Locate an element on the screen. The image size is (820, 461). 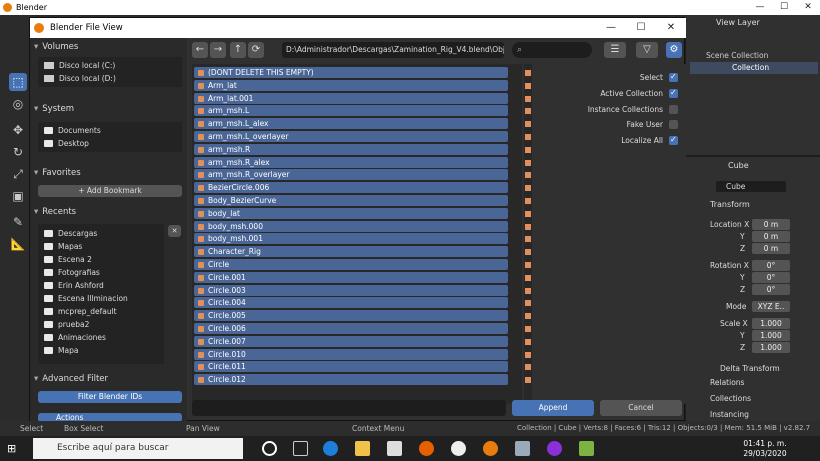
windows-start-icon: ⊞ is located at coordinates (13, 448).